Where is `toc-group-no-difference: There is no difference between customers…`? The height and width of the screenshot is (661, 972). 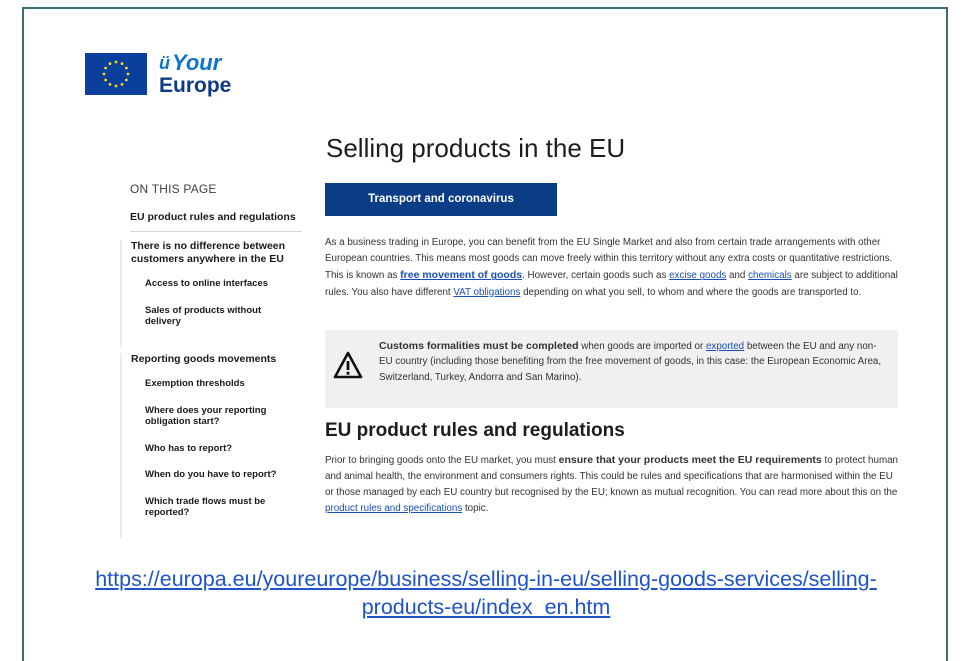 toc-group-no-difference: There is no difference between customers… is located at coordinates (210, 293).